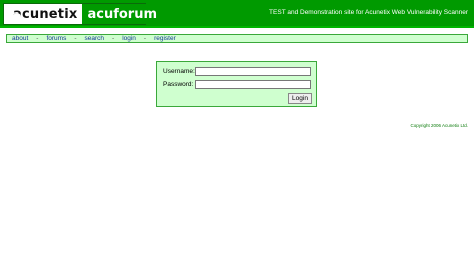 The image size is (474, 280). I want to click on site-logo: acunetix acuforum, so click(83, 14).